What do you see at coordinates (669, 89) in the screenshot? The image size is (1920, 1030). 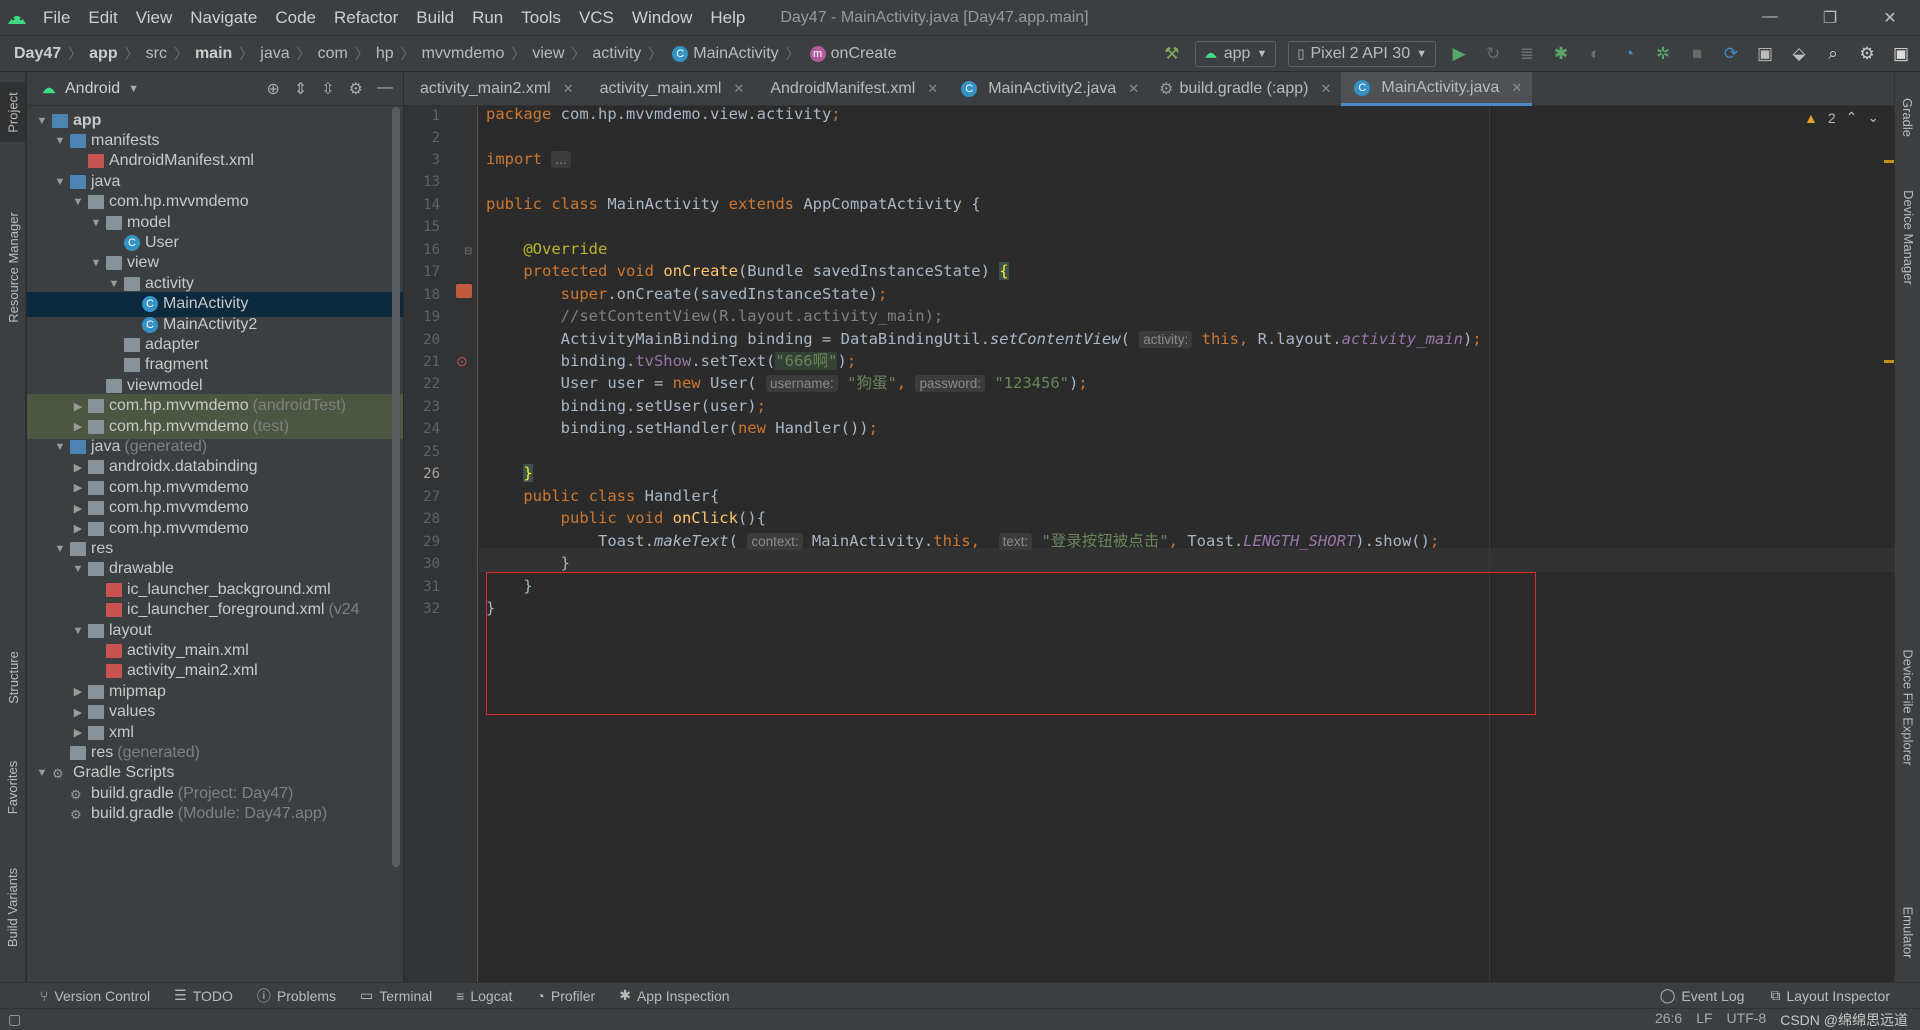 I see `editor-tab: activity_main.xml ✕` at bounding box center [669, 89].